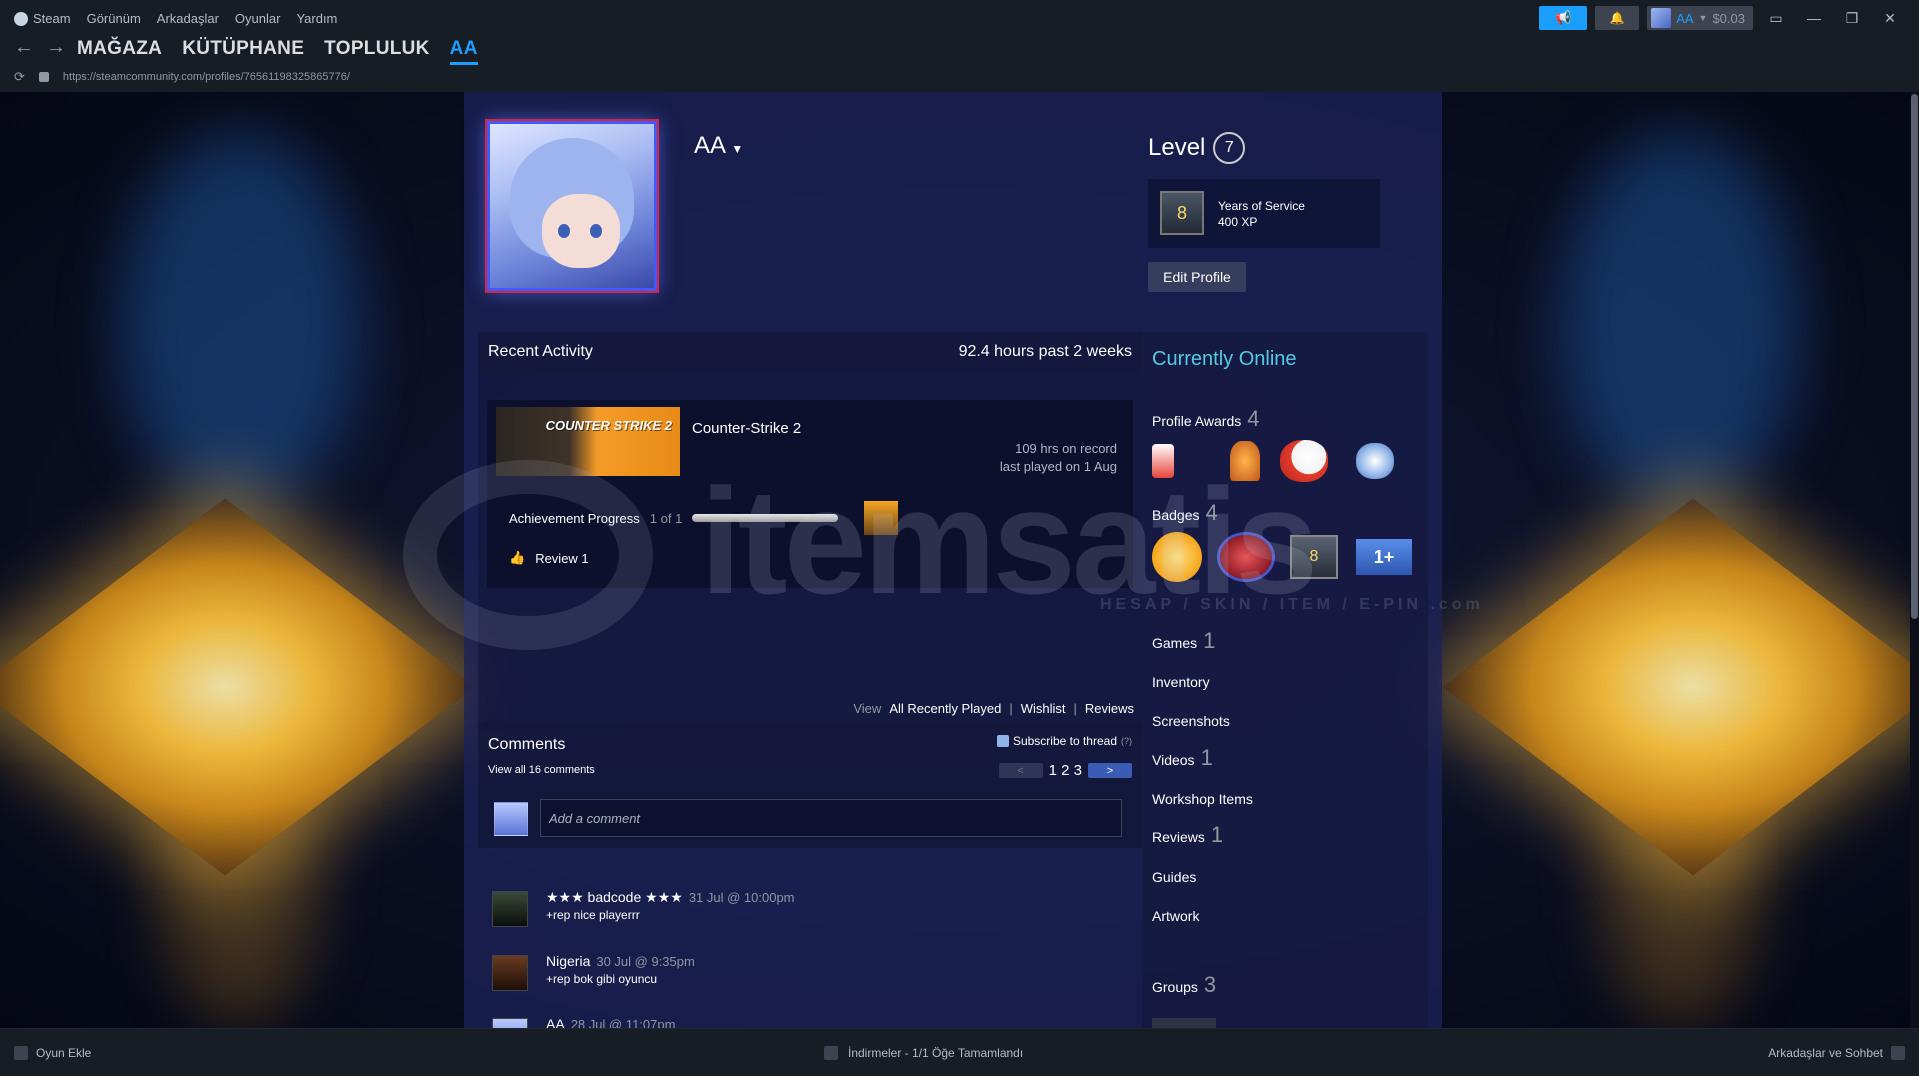 The image size is (1919, 1076). I want to click on bell-icon: 🔔, so click(1617, 18).